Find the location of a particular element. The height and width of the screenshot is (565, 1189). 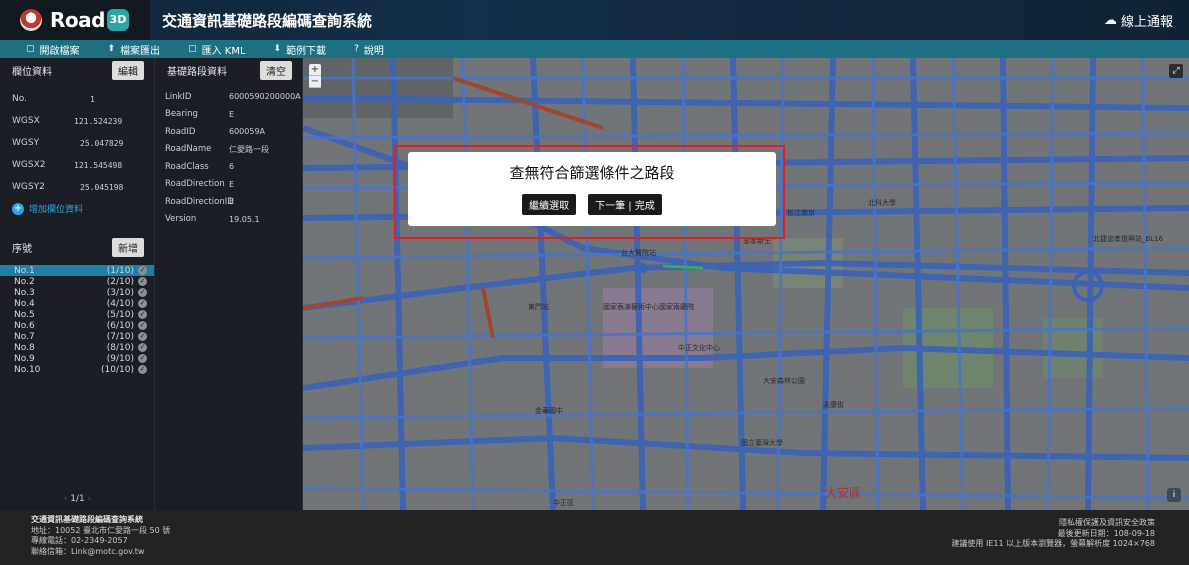

footer-address: 地址：10052 臺北市仁愛路一段 50 號 is located at coordinates (101, 530).